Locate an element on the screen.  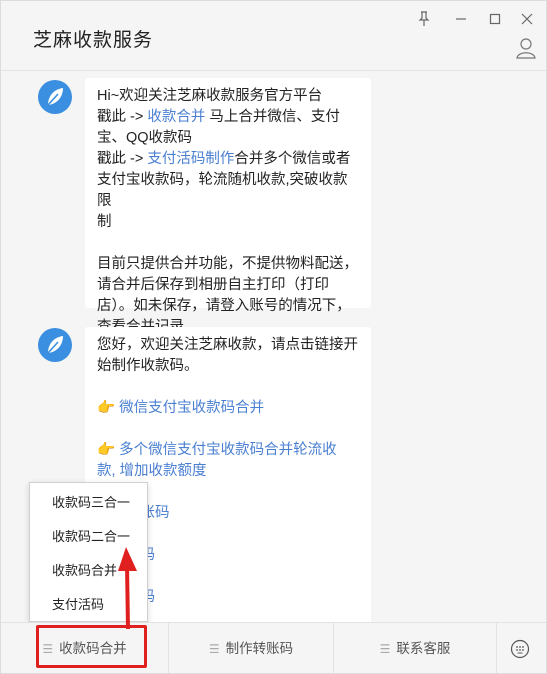
message-line: 戳此 -> 支付活码制作合并多个微信或者 is located at coordinates (228, 159).